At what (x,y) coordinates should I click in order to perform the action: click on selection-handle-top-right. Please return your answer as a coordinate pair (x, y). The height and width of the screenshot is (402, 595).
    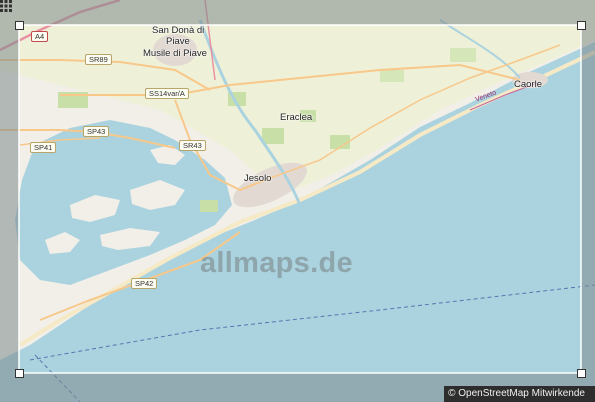
    Looking at the image, I should click on (581, 25).